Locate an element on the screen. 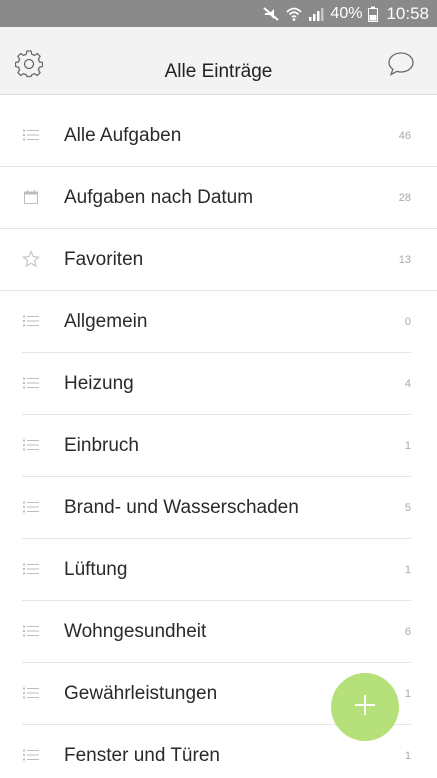 This screenshot has height=778, width=437. add-button is located at coordinates (365, 707).